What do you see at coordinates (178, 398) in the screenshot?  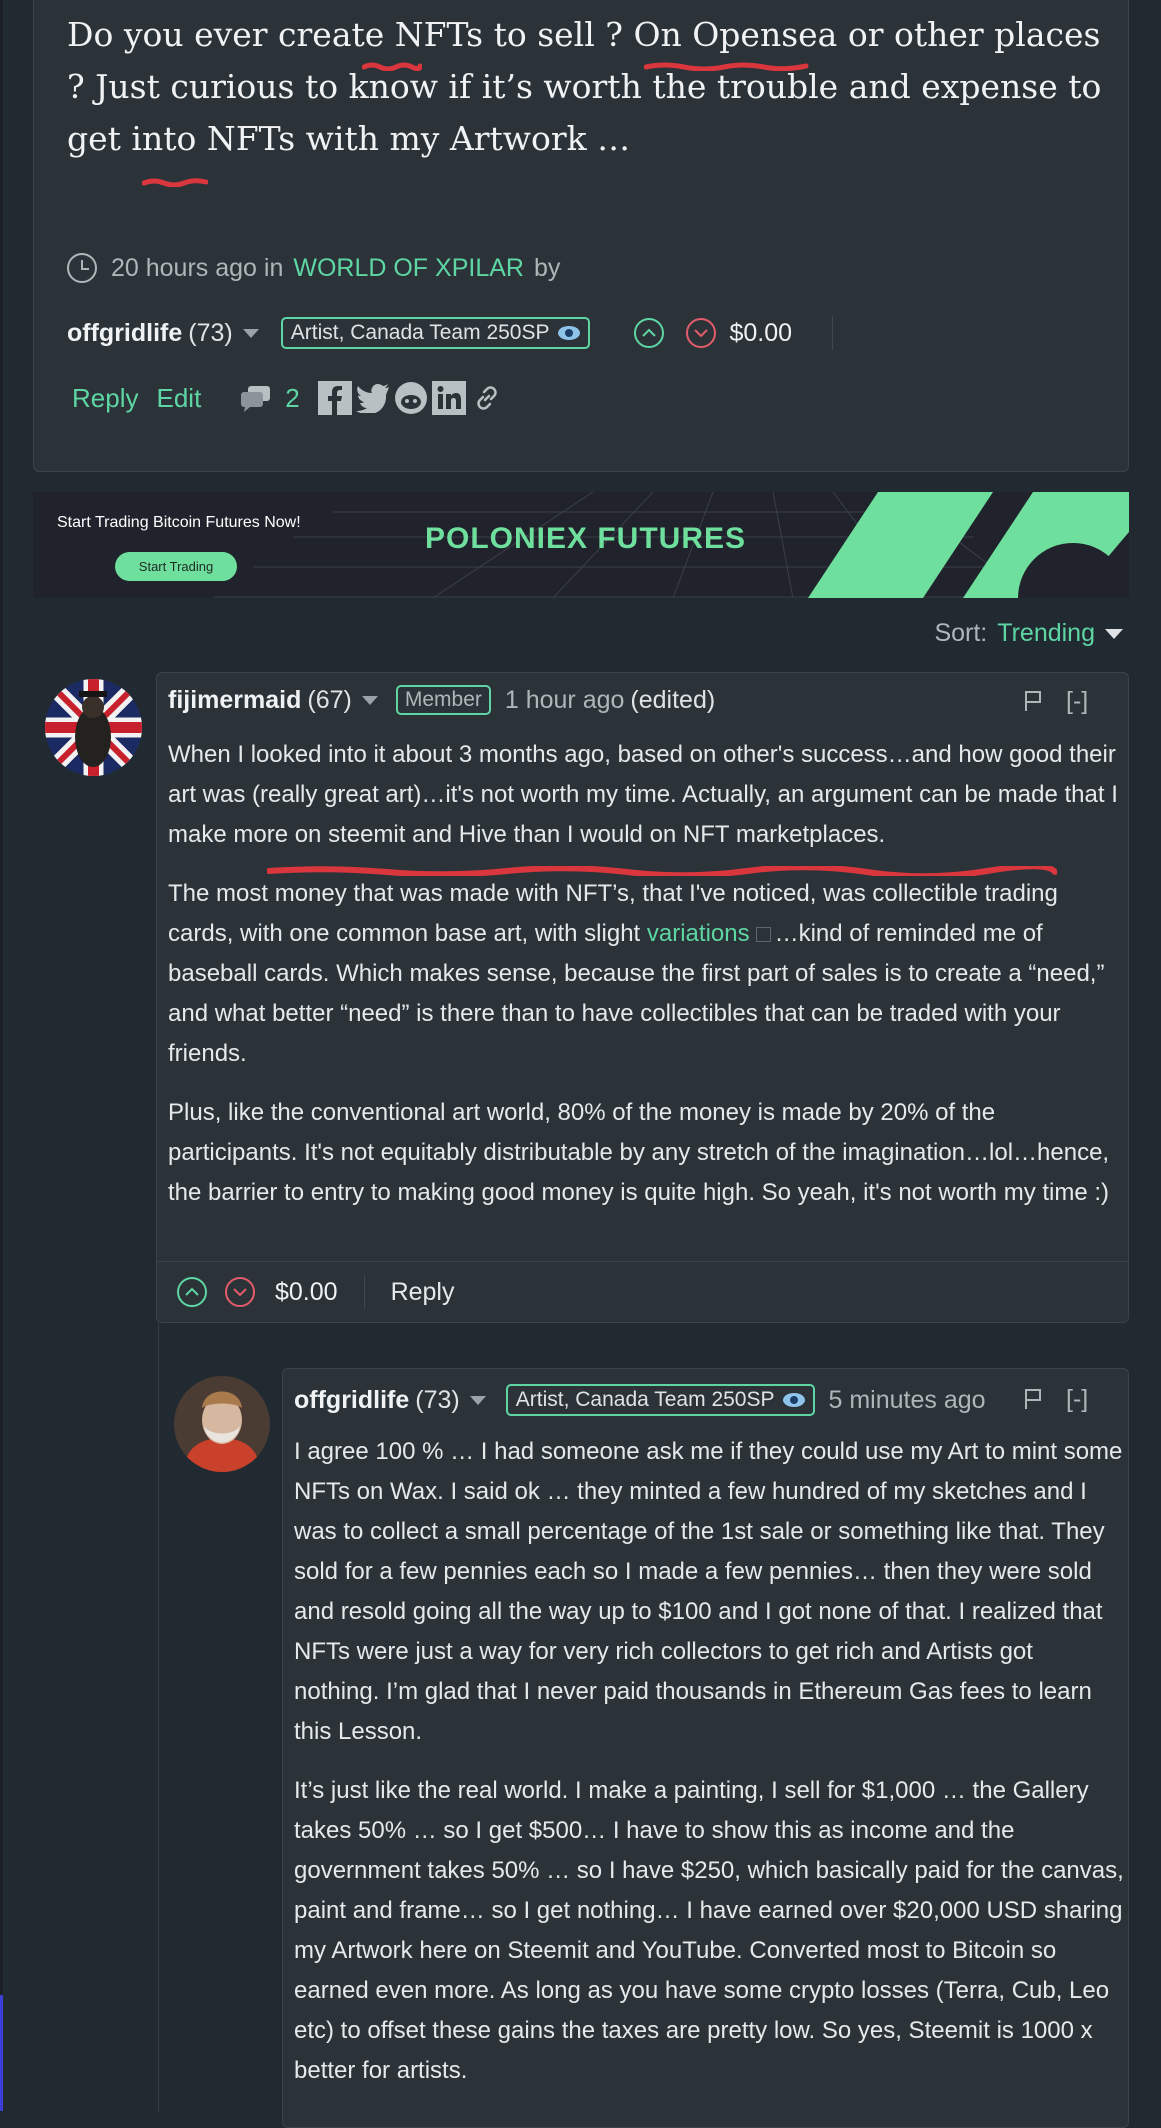 I see `edit-button: Edit` at bounding box center [178, 398].